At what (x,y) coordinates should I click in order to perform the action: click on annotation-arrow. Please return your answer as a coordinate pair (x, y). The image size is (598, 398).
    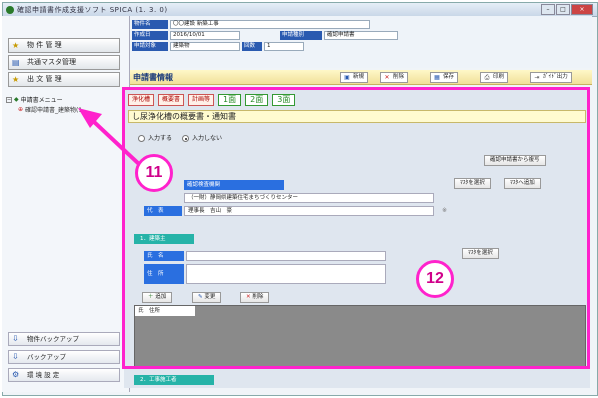
    Looking at the image, I should click on (110, 137).